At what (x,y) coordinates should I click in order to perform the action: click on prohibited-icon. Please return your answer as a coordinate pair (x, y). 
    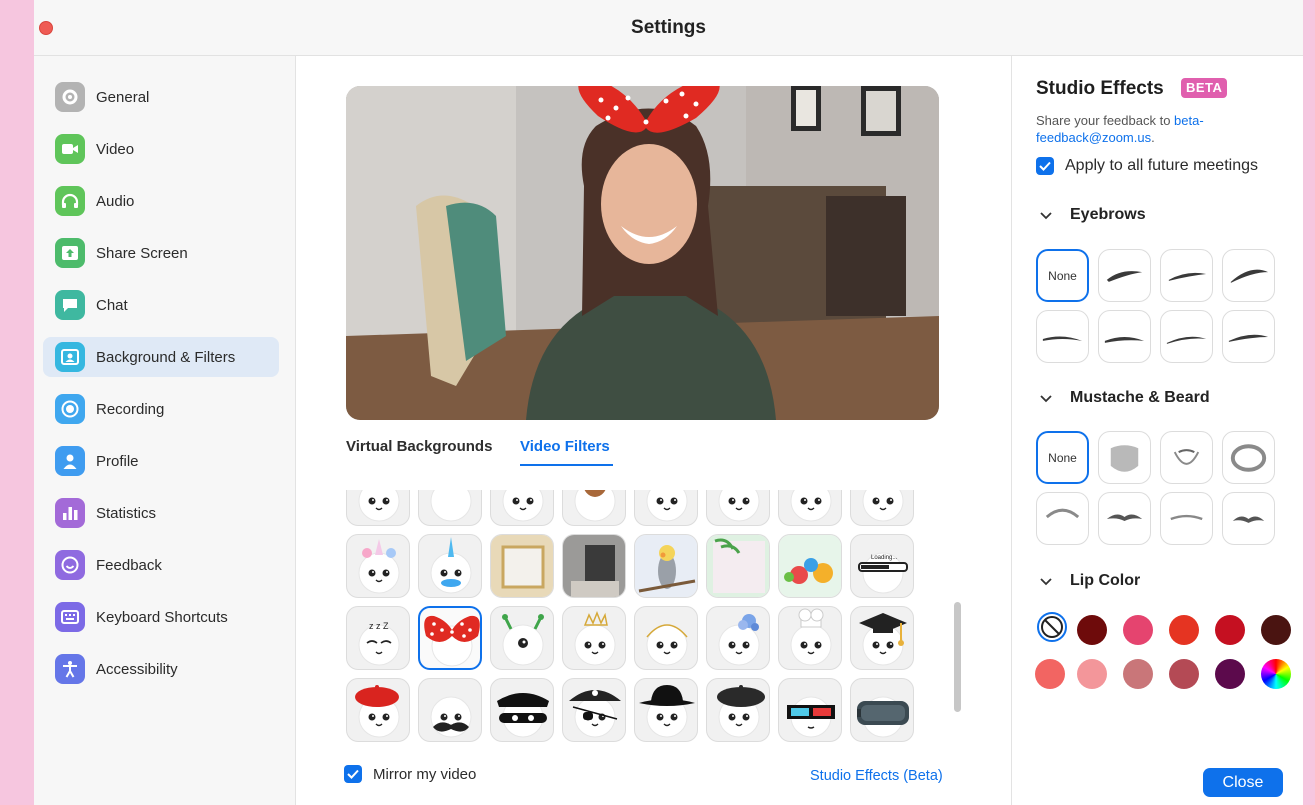
    Looking at the image, I should click on (1052, 627).